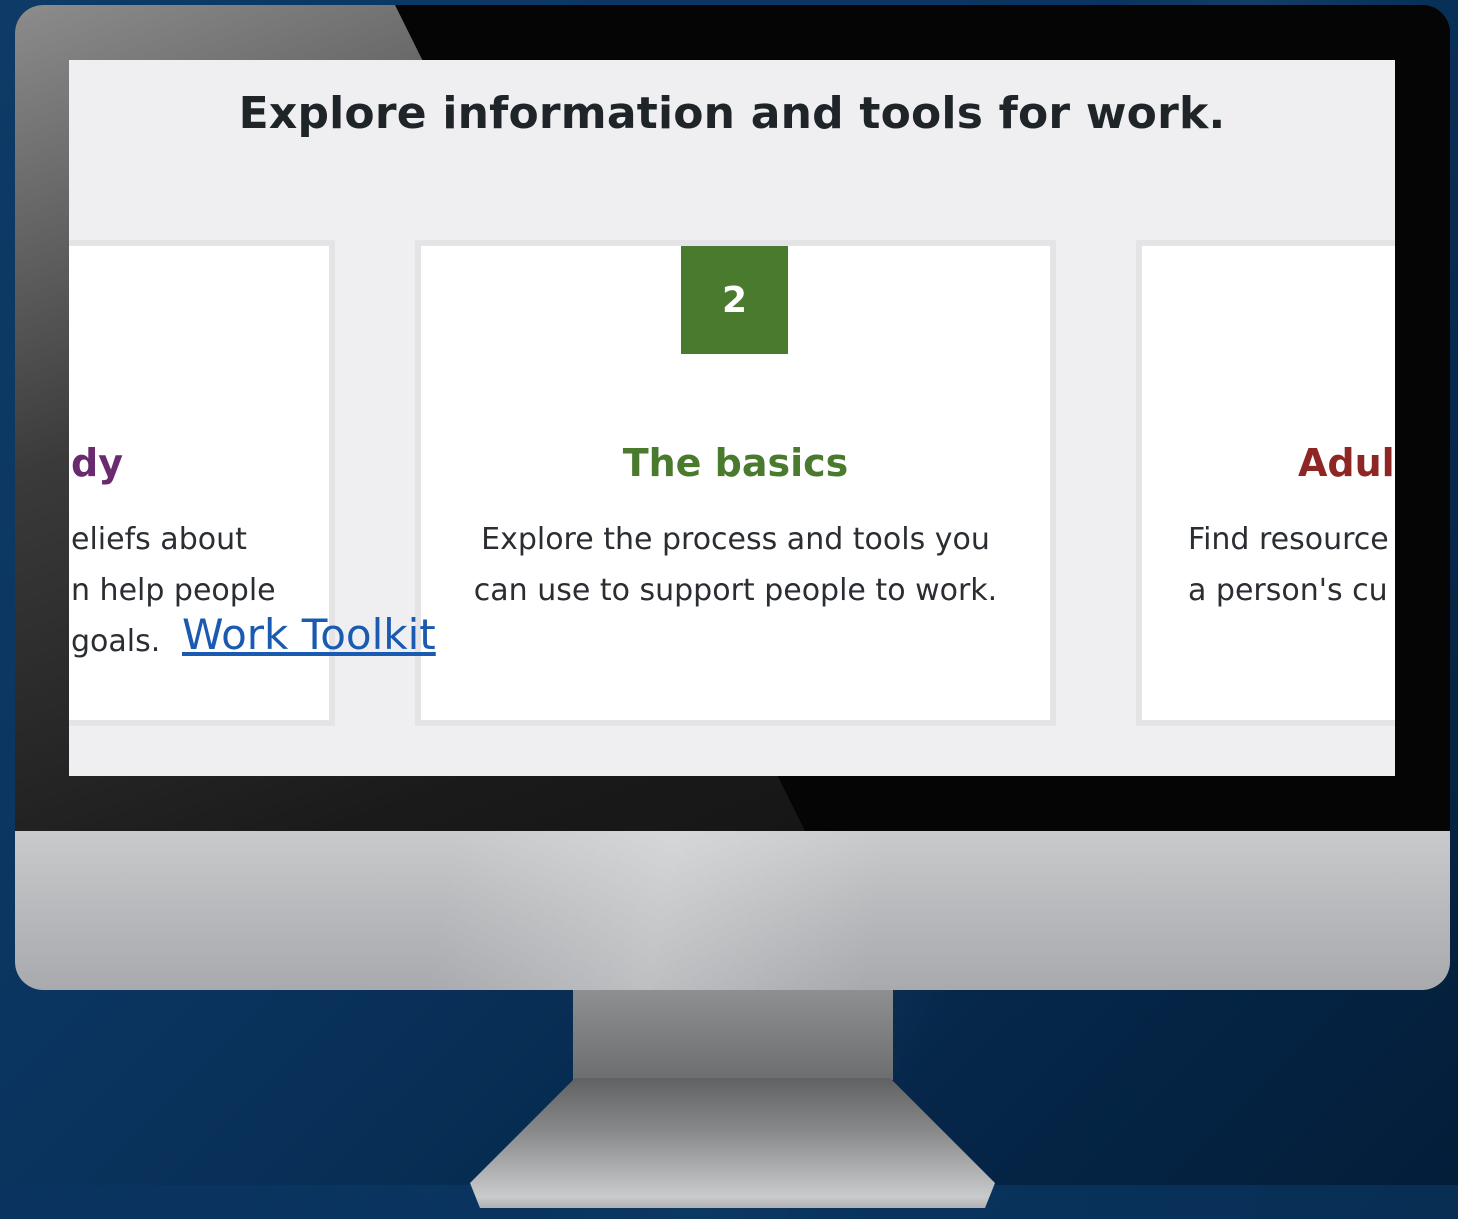  I want to click on card-right: Adul Find resource a person's cu, so click(1265, 483).